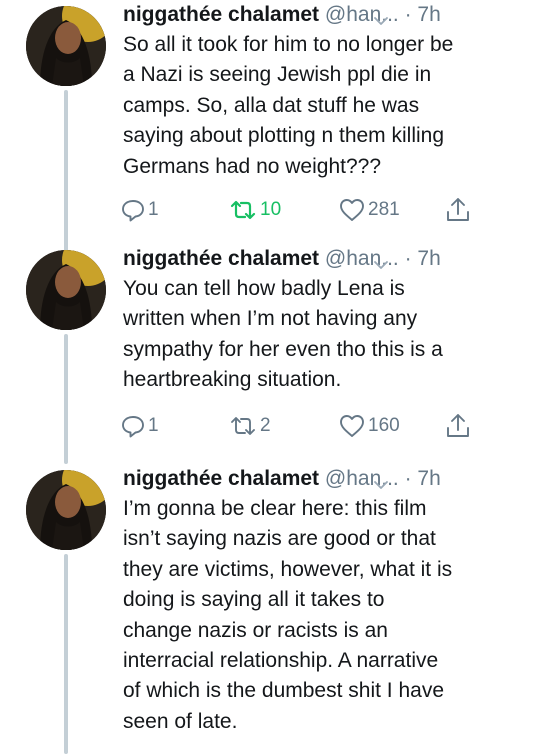 The height and width of the screenshot is (754, 540). I want to click on tweet-actions: 1 2 160, so click(310, 426).